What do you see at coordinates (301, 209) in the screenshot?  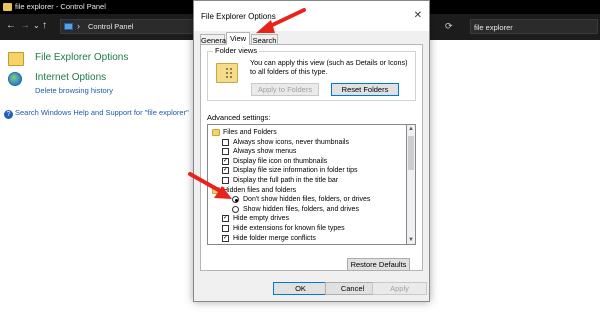 I see `setting-label: Show hidden files, folders, and drives` at bounding box center [301, 209].